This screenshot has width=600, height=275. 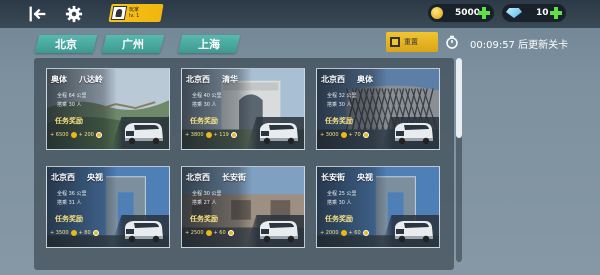 What do you see at coordinates (243, 207) in the screenshot?
I see `route-card: 北京西 长安街全程 30 公里搭乘 27 人任务奖励 + 2500 + 60` at bounding box center [243, 207].